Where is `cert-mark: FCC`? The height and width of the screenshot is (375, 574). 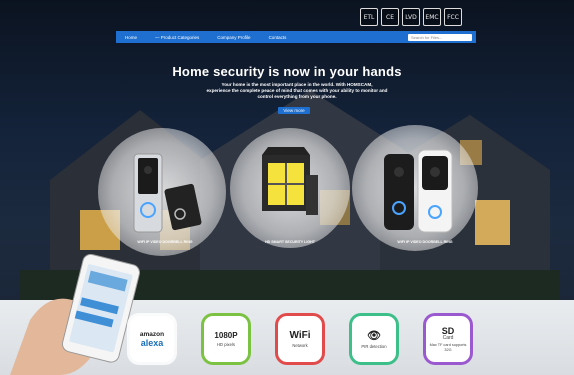 cert-mark: FCC is located at coordinates (453, 17).